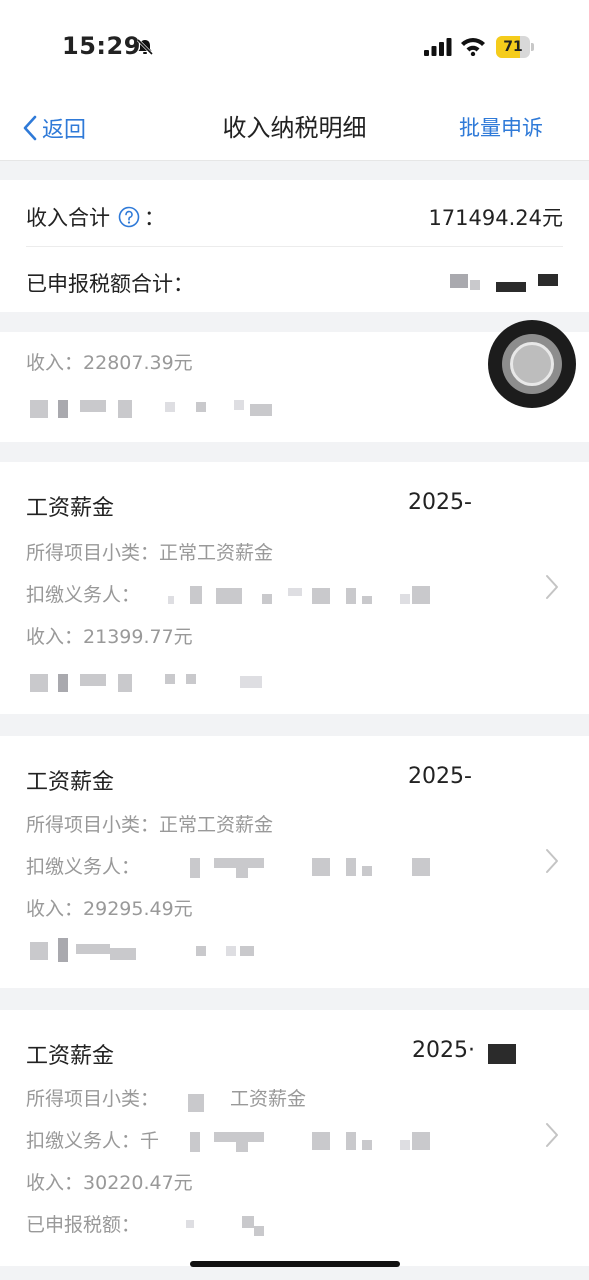  I want to click on income-total-colon: ：, so click(154, 218).